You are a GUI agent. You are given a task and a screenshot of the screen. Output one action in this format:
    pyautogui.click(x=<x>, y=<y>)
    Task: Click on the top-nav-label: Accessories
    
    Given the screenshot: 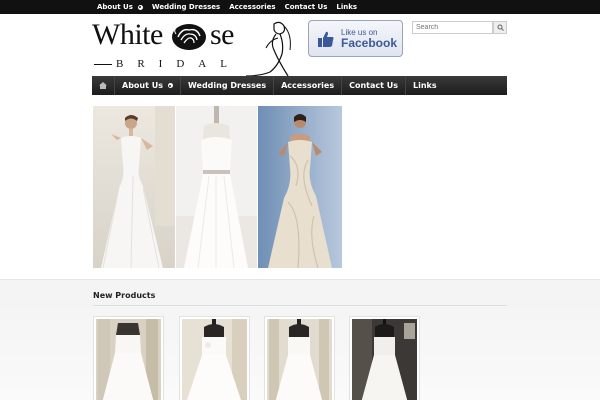 What is the action you would take?
    pyautogui.click(x=252, y=7)
    